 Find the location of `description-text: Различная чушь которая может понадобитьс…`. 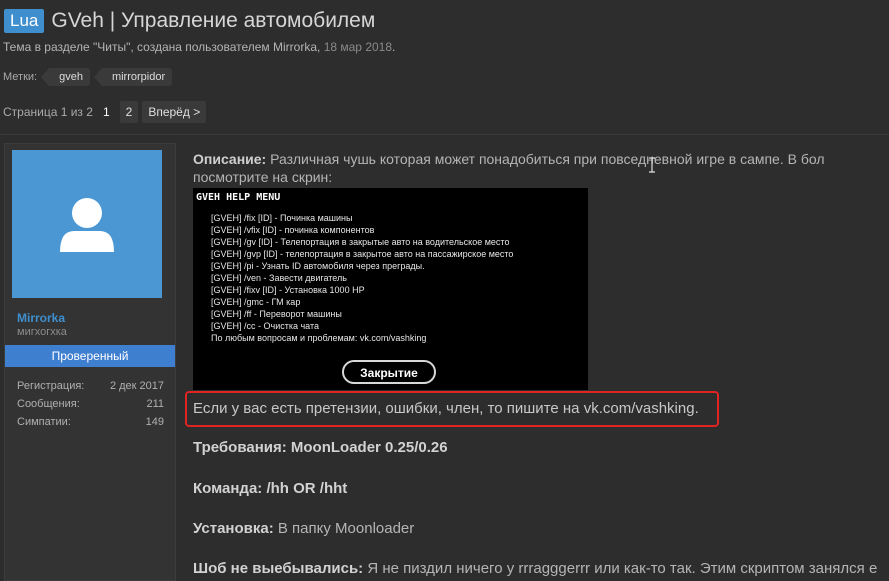

description-text: Различная чушь которая может понадобитьс… is located at coordinates (545, 159).